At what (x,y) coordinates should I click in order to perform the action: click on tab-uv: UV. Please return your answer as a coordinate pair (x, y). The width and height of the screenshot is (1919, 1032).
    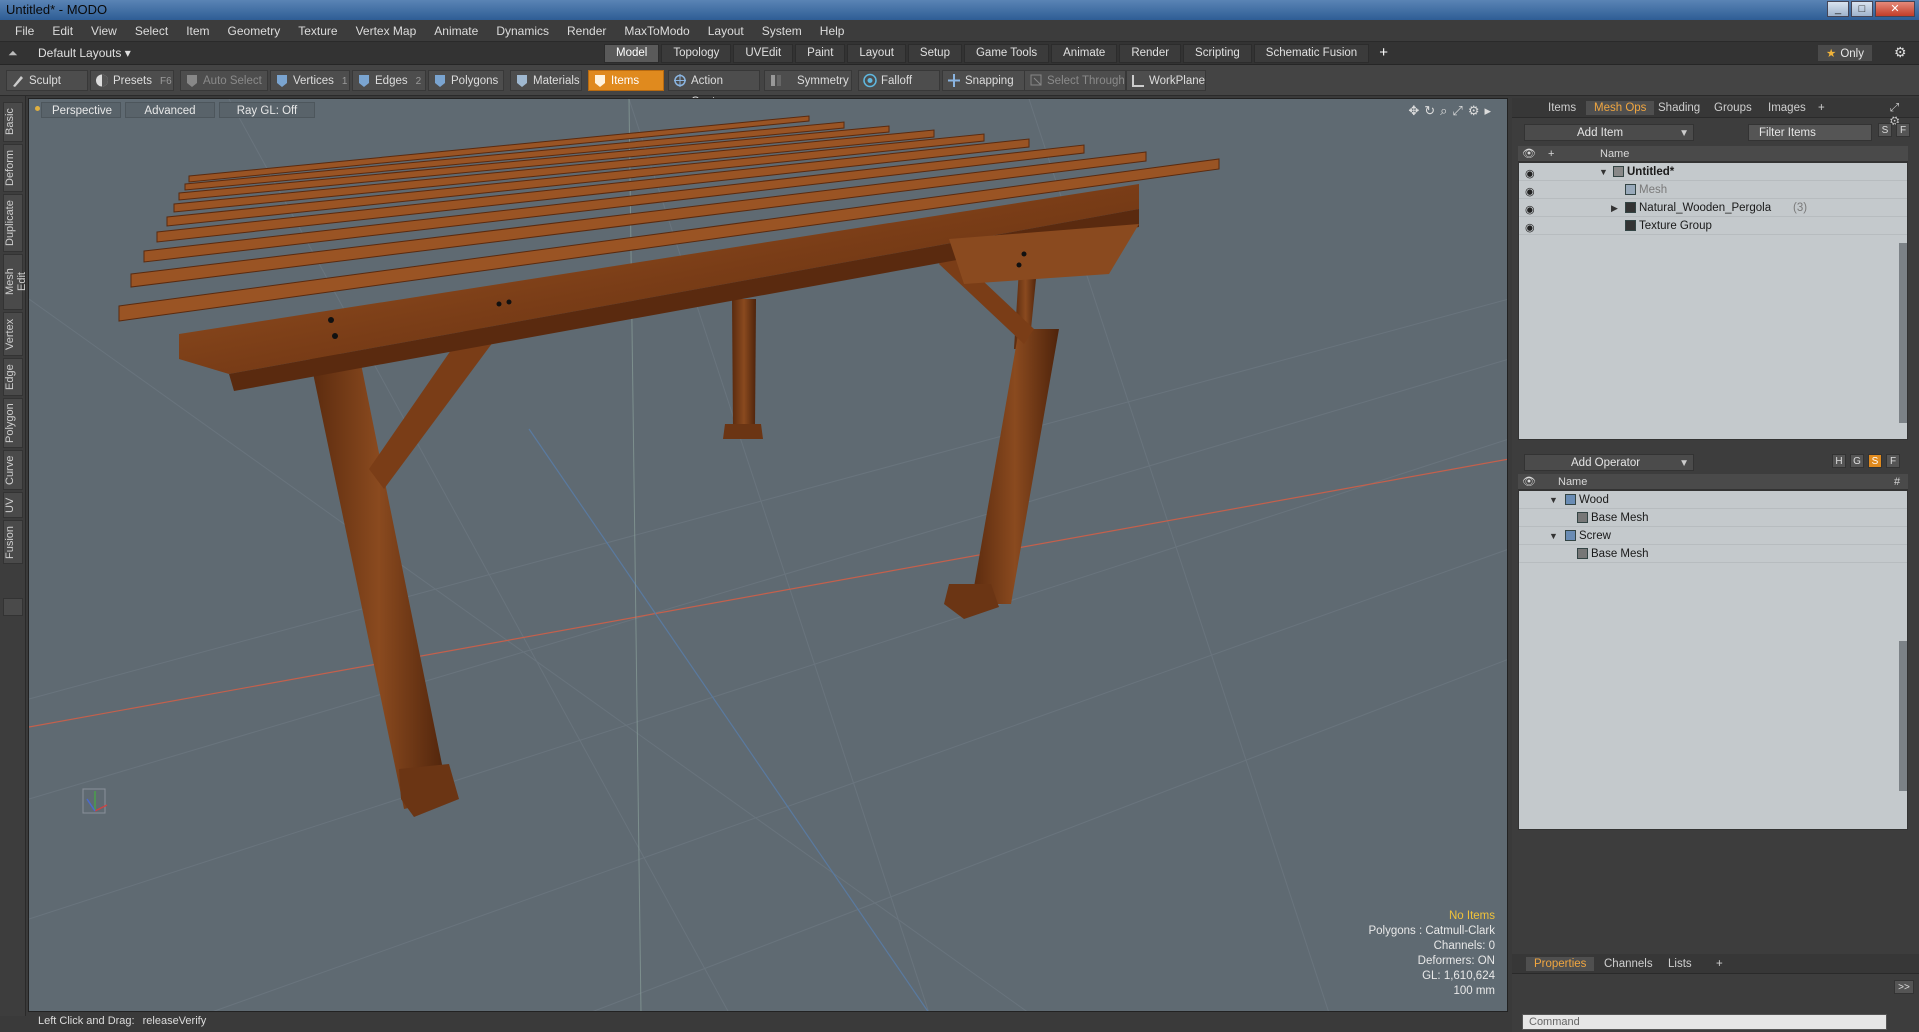
    Looking at the image, I should click on (13, 505).